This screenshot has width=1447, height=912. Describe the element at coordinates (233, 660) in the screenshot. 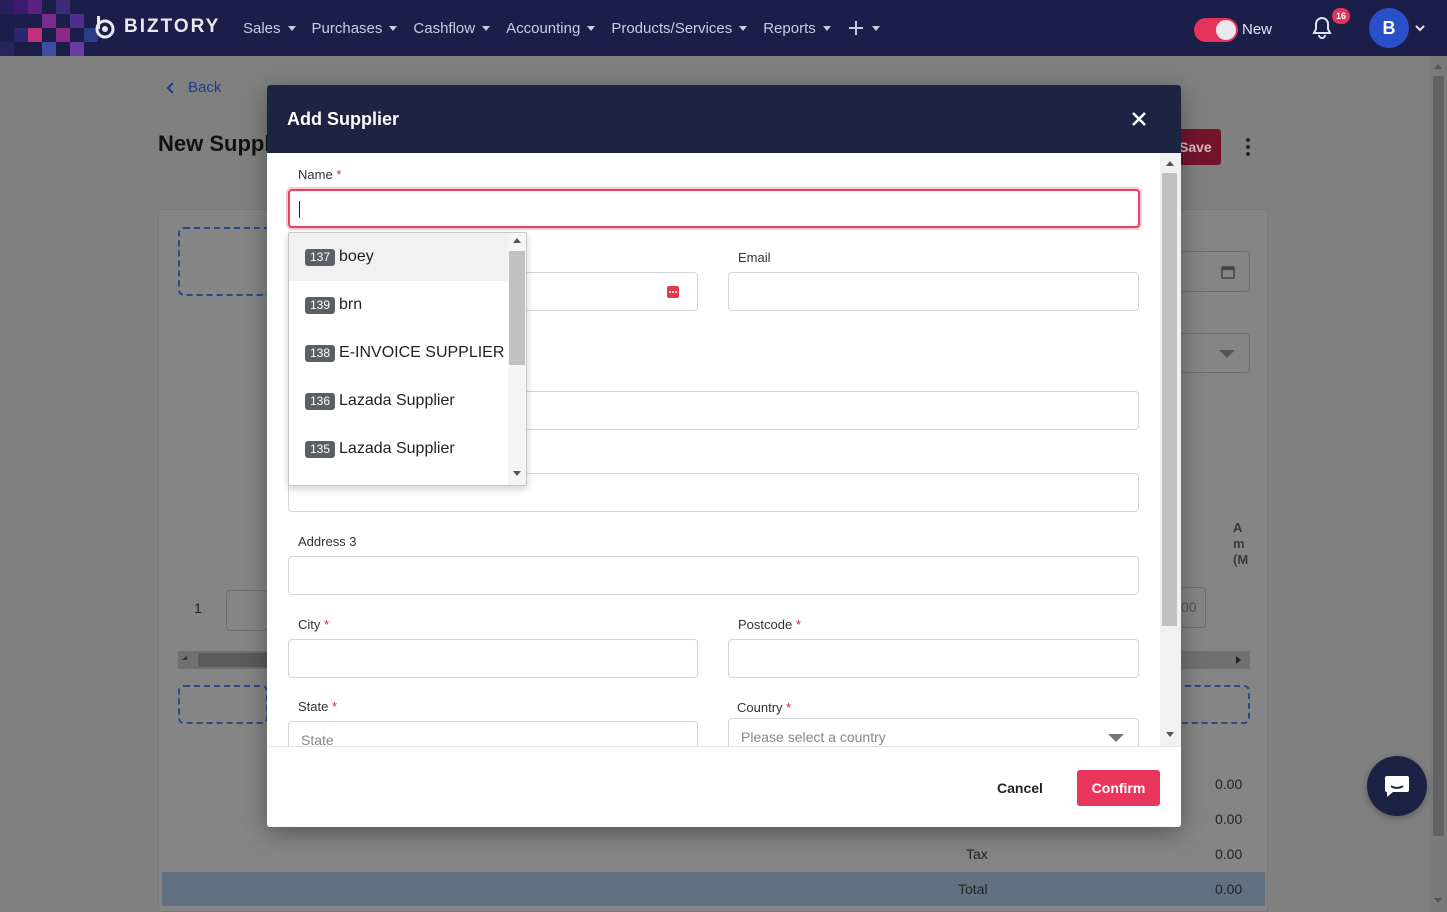

I see `table-hscroll-thumb` at that location.